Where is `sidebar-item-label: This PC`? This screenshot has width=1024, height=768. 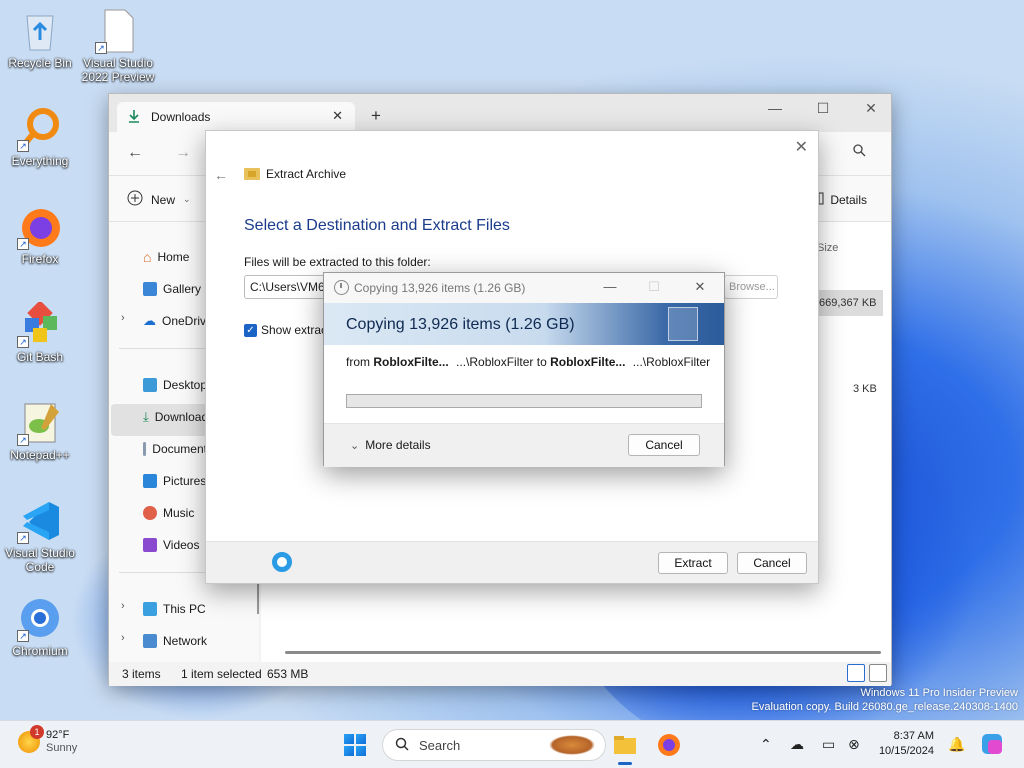
sidebar-item-label: This PC is located at coordinates (184, 609).